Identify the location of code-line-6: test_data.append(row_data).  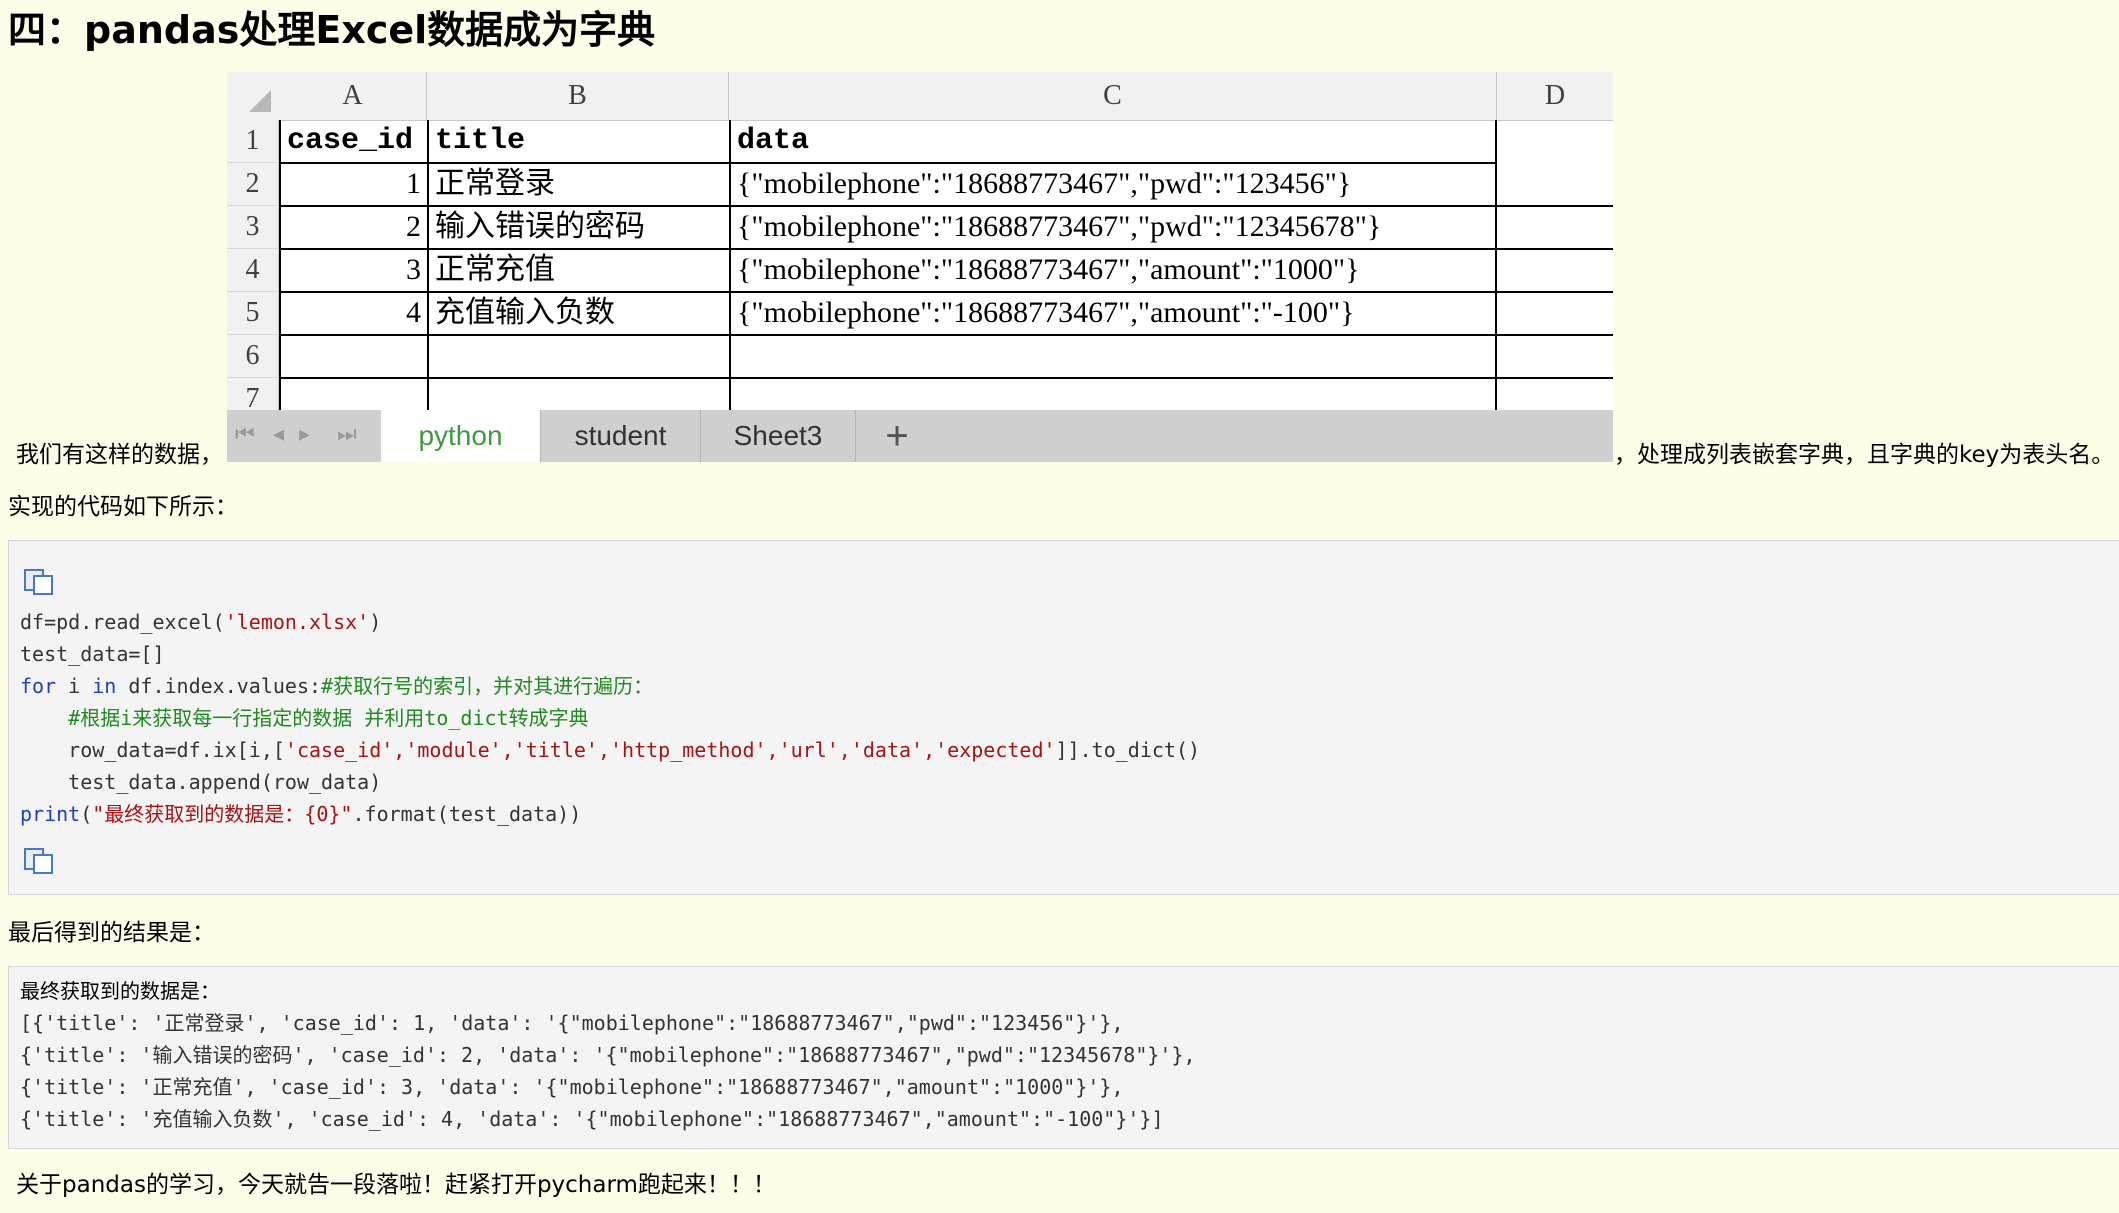
(201, 782).